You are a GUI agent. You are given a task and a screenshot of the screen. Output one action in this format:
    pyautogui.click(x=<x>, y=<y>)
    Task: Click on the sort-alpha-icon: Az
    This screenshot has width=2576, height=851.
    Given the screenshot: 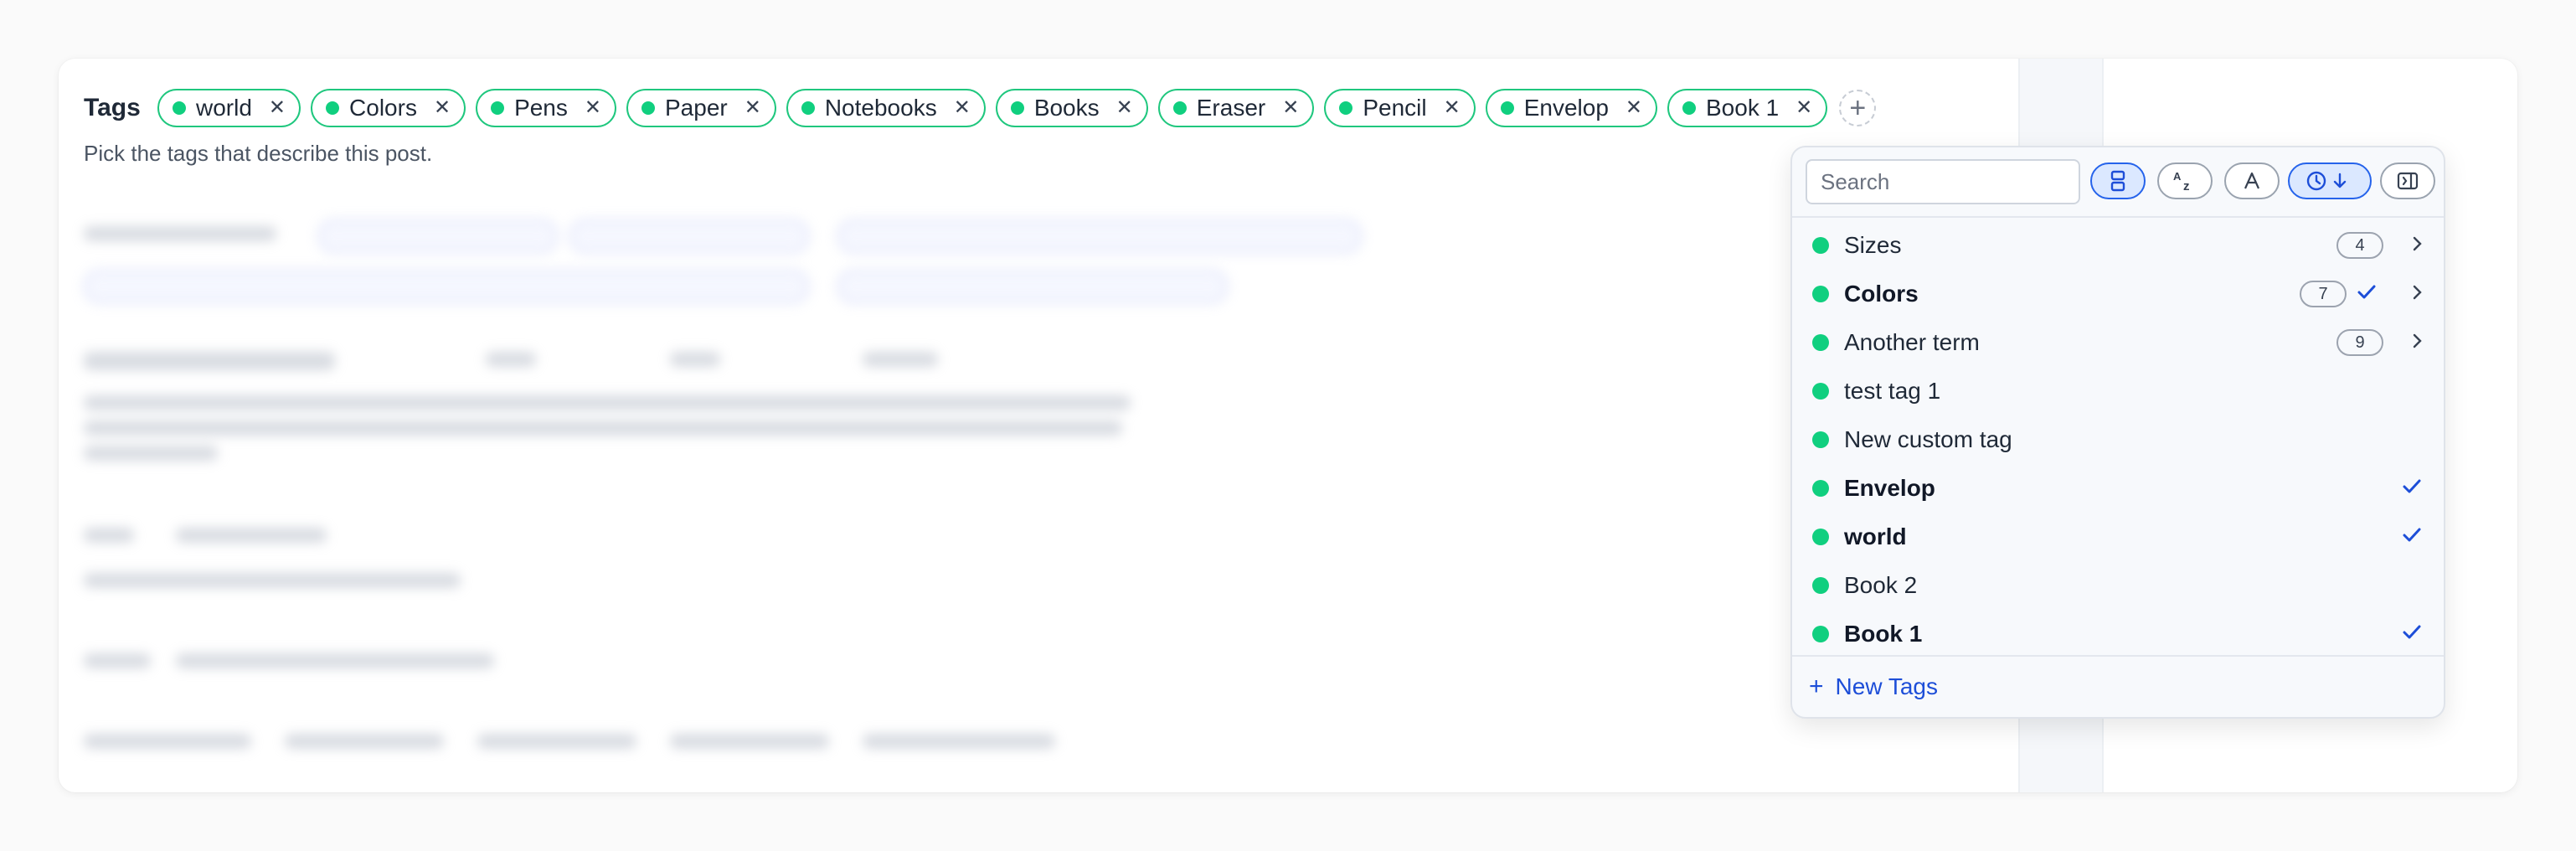 What is the action you would take?
    pyautogui.click(x=2181, y=181)
    